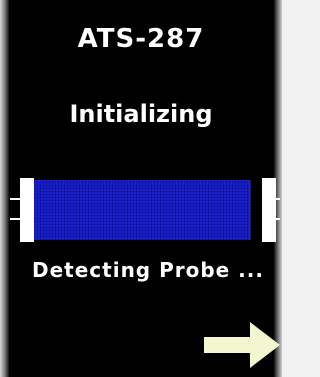 The width and height of the screenshot is (320, 377). What do you see at coordinates (269, 210) in the screenshot?
I see `progress-right-cap` at bounding box center [269, 210].